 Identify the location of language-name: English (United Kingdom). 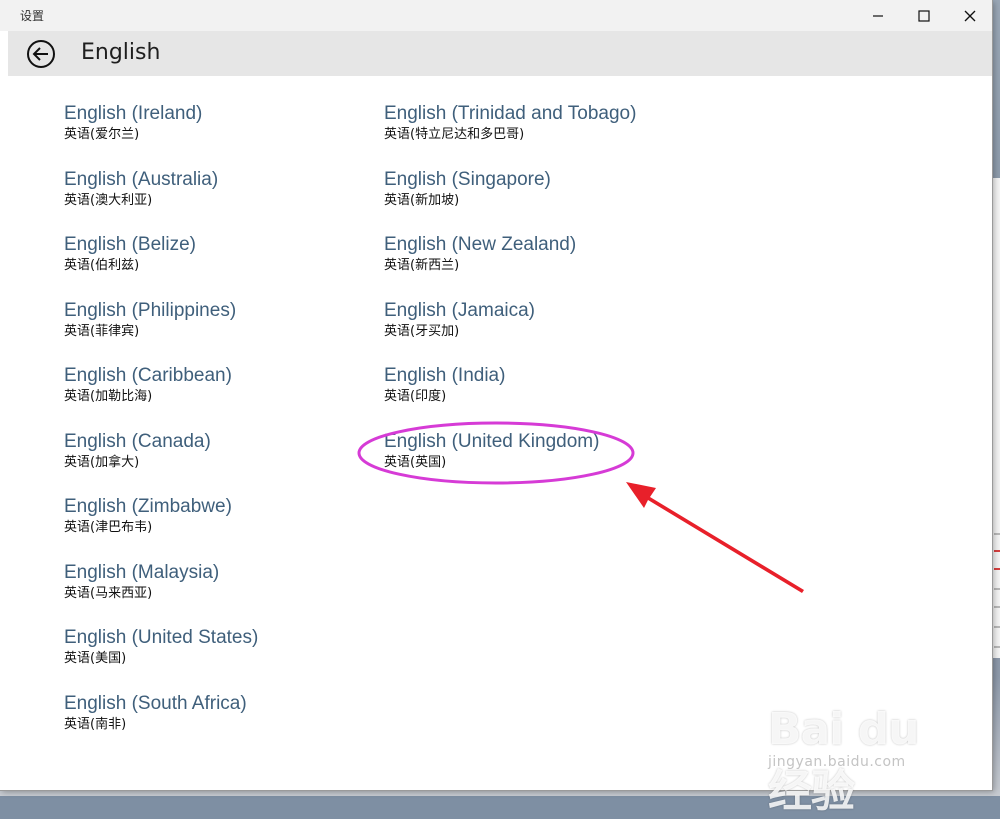
(492, 441).